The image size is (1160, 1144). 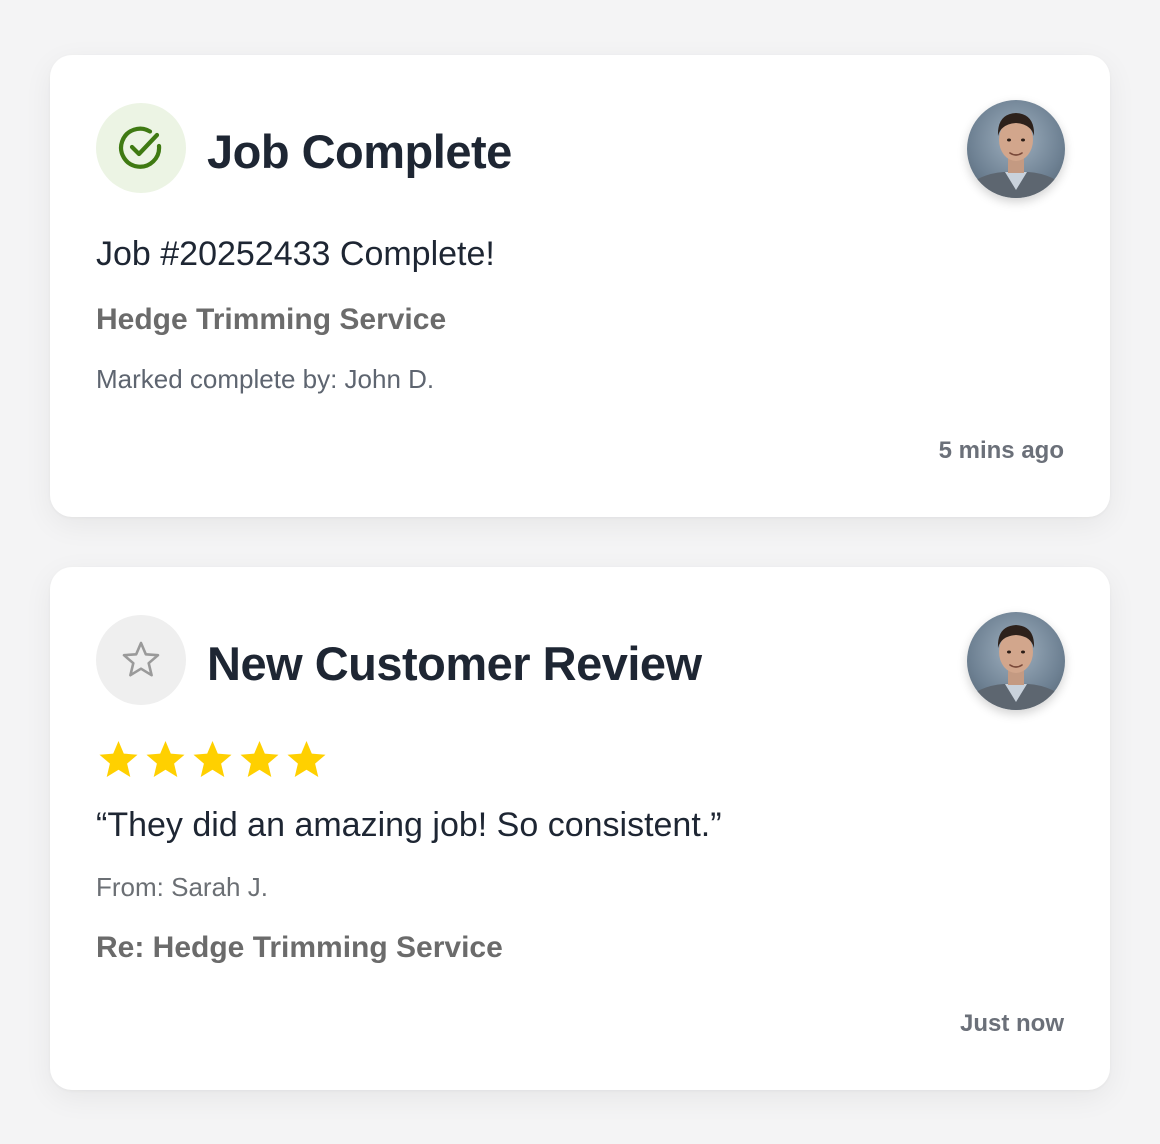 I want to click on review-author: From: Sarah J., so click(x=182, y=887).